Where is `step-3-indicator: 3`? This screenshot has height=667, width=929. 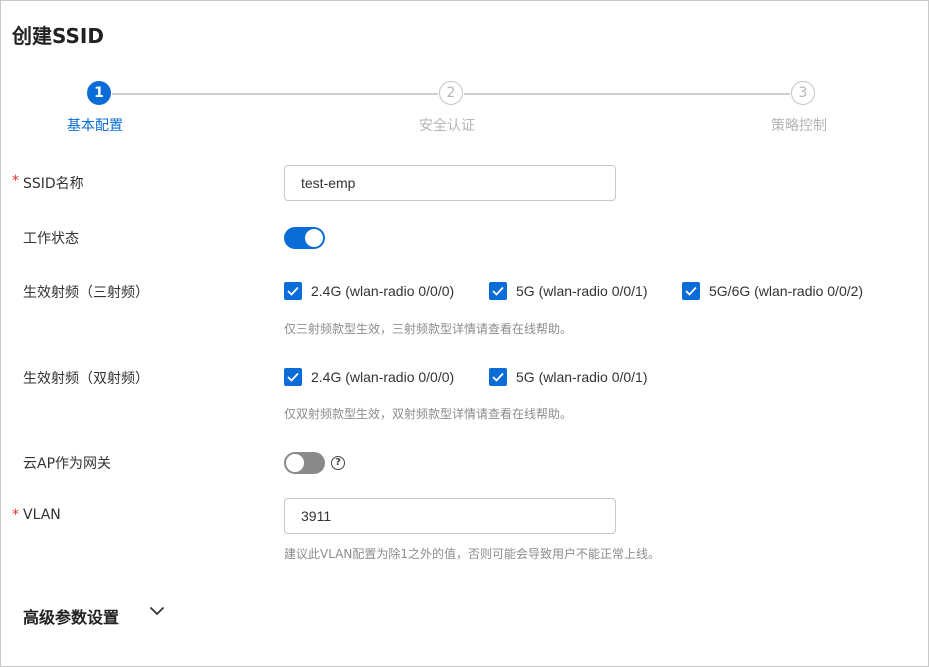 step-3-indicator: 3 is located at coordinates (803, 93).